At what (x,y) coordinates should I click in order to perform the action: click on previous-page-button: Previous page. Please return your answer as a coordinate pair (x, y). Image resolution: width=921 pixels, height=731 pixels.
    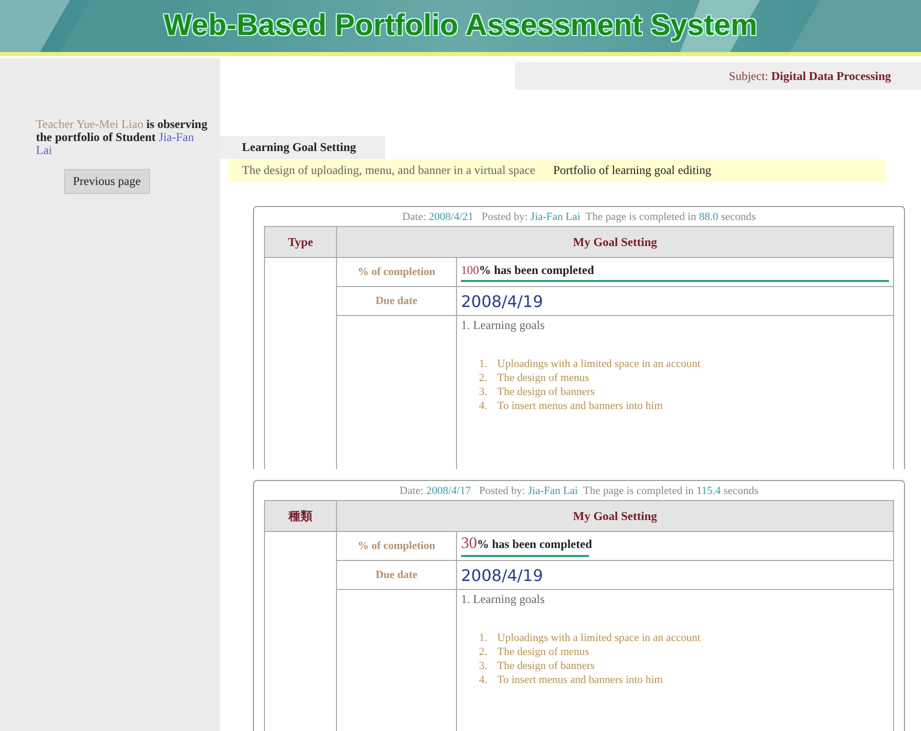
    Looking at the image, I should click on (107, 181).